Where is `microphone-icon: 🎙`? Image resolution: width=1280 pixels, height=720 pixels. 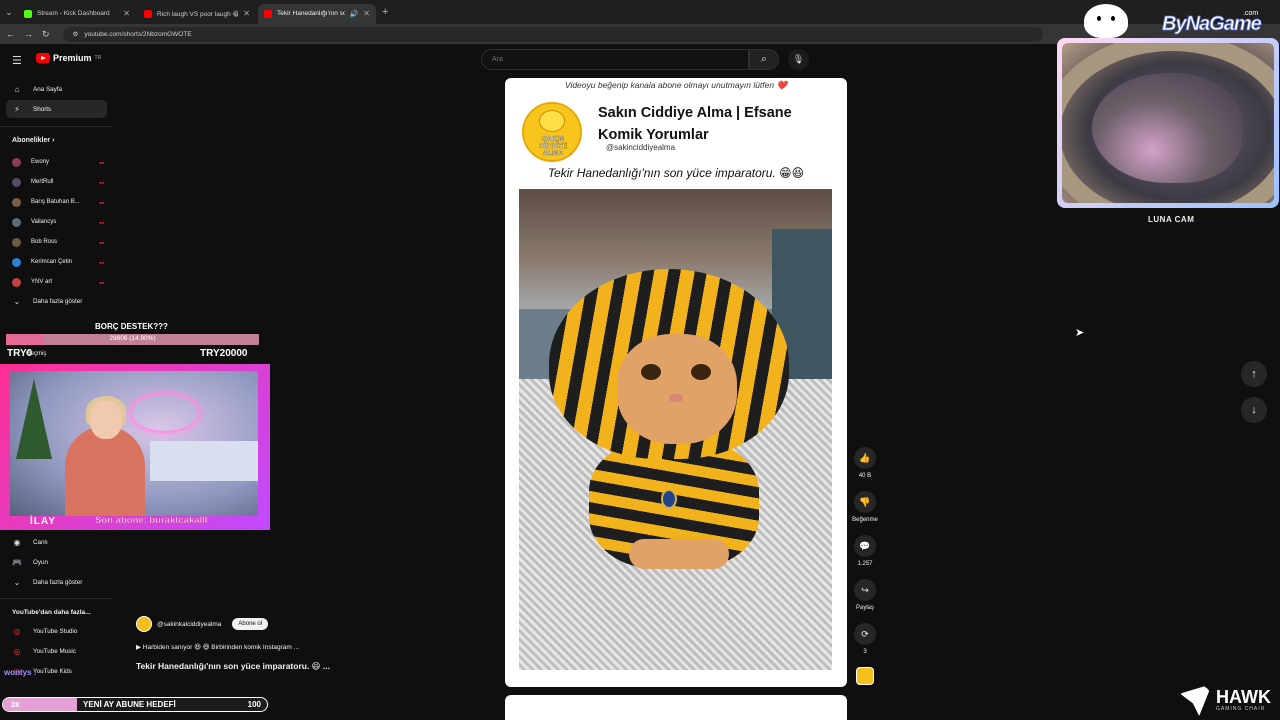 microphone-icon: 🎙 is located at coordinates (798, 59).